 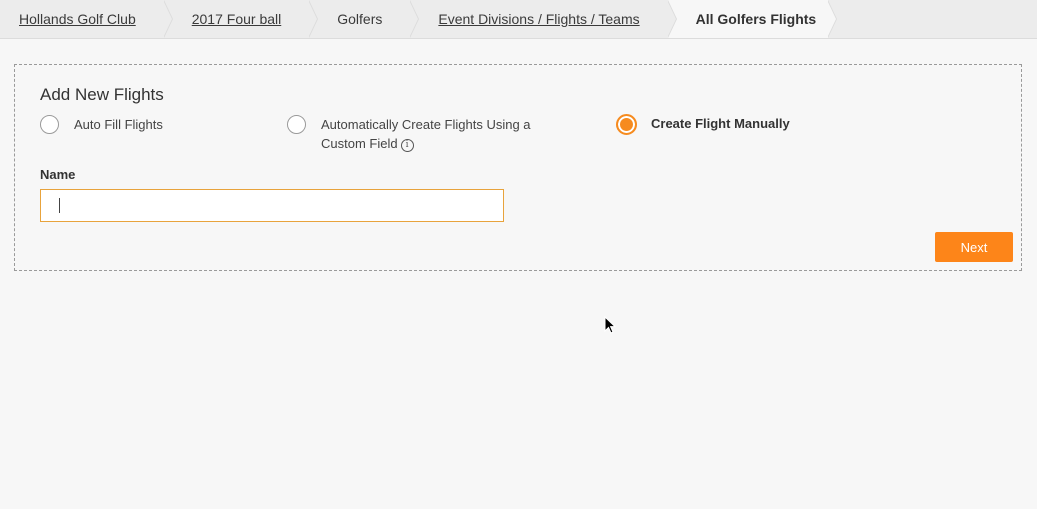 What do you see at coordinates (236, 19) in the screenshot?
I see `breadcrumb-label: 2017 Four ball` at bounding box center [236, 19].